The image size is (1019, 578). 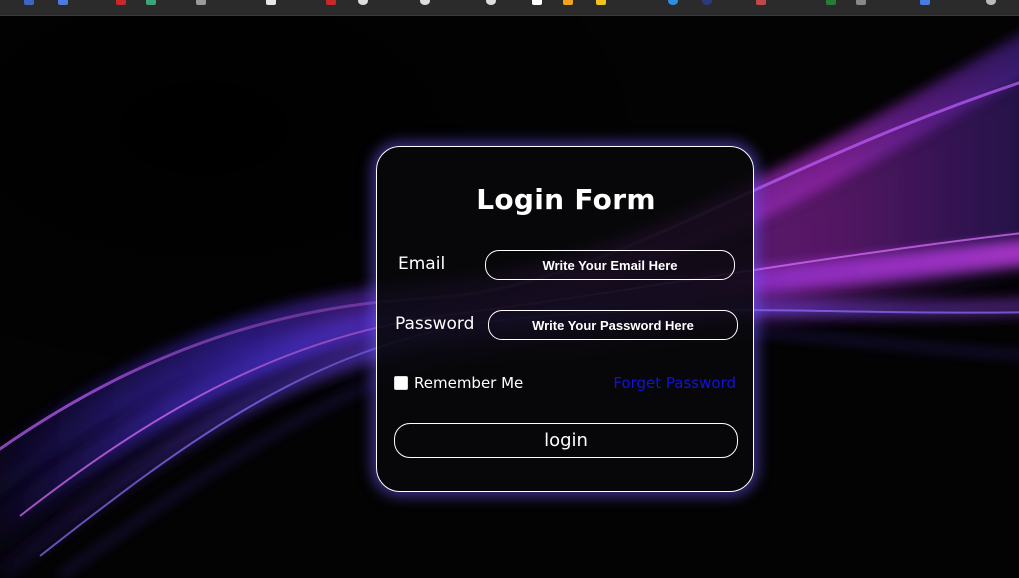 I want to click on remember-me-checkbox, so click(x=401, y=383).